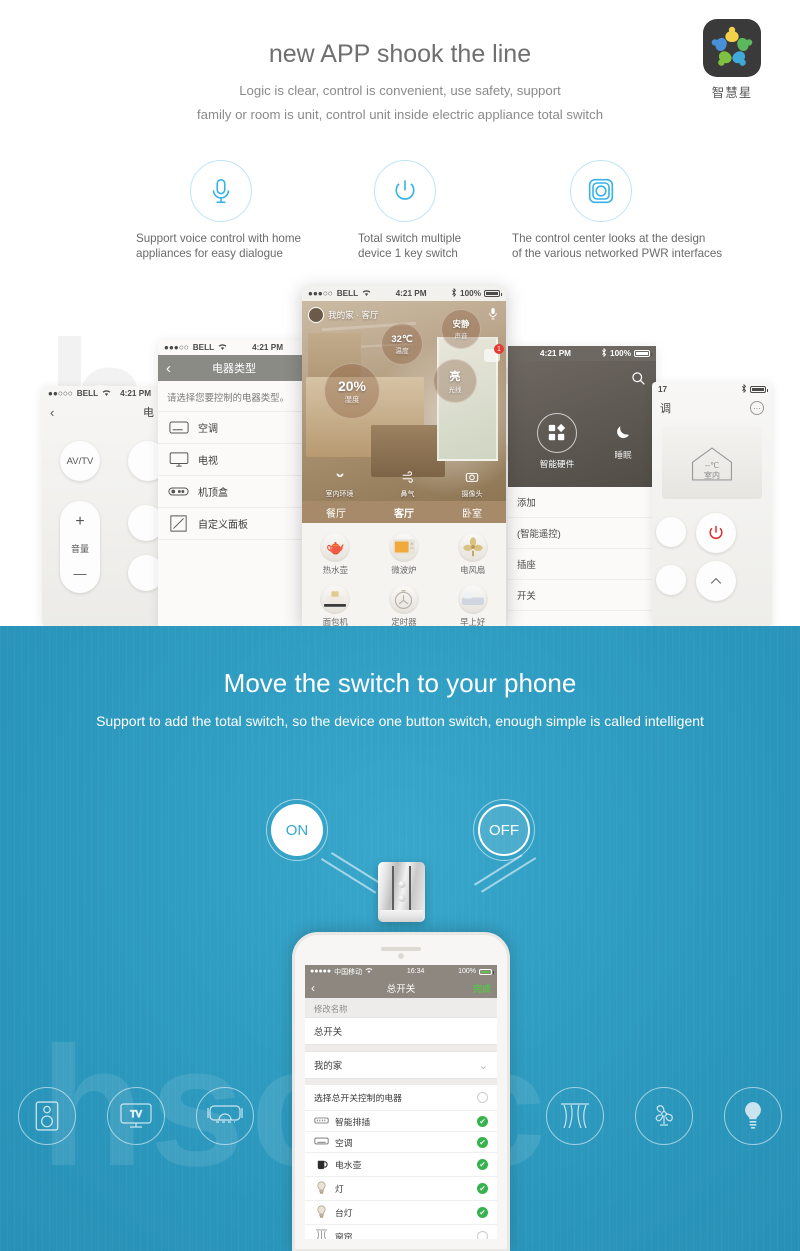 Image resolution: width=800 pixels, height=1251 pixels. Describe the element at coordinates (404, 512) in the screenshot. I see `tab-living-room: 客厅` at that location.